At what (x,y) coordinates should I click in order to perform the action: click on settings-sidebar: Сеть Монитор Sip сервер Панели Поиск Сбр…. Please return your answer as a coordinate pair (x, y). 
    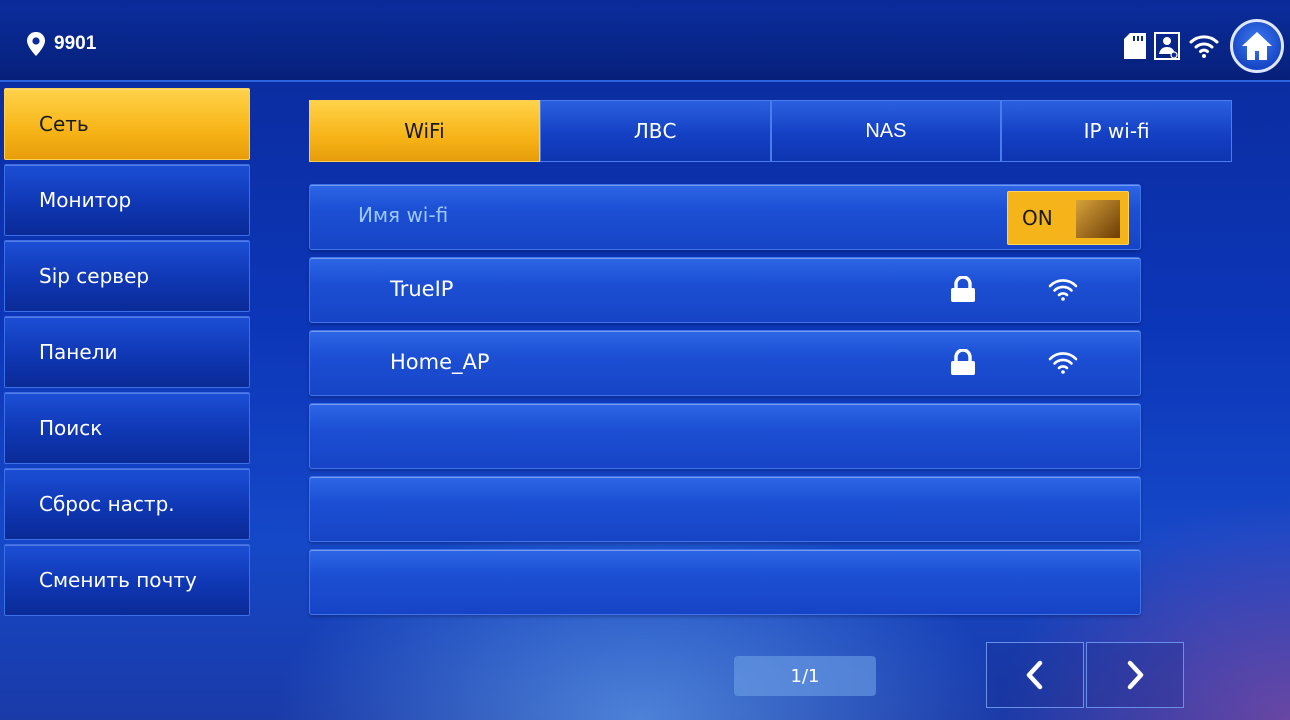
    Looking at the image, I should click on (127, 354).